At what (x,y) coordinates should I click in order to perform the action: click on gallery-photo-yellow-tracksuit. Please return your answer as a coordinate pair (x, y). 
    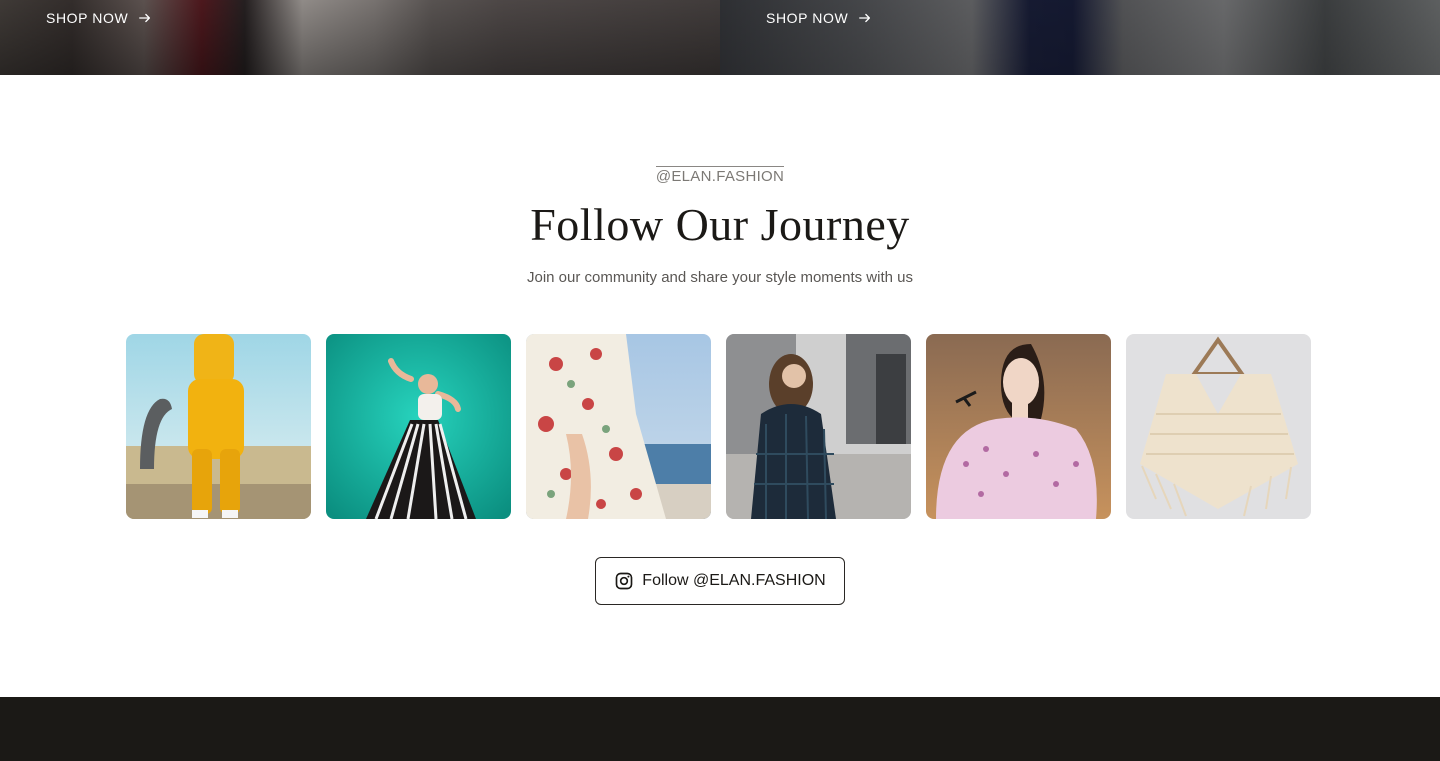
    Looking at the image, I should click on (218, 426).